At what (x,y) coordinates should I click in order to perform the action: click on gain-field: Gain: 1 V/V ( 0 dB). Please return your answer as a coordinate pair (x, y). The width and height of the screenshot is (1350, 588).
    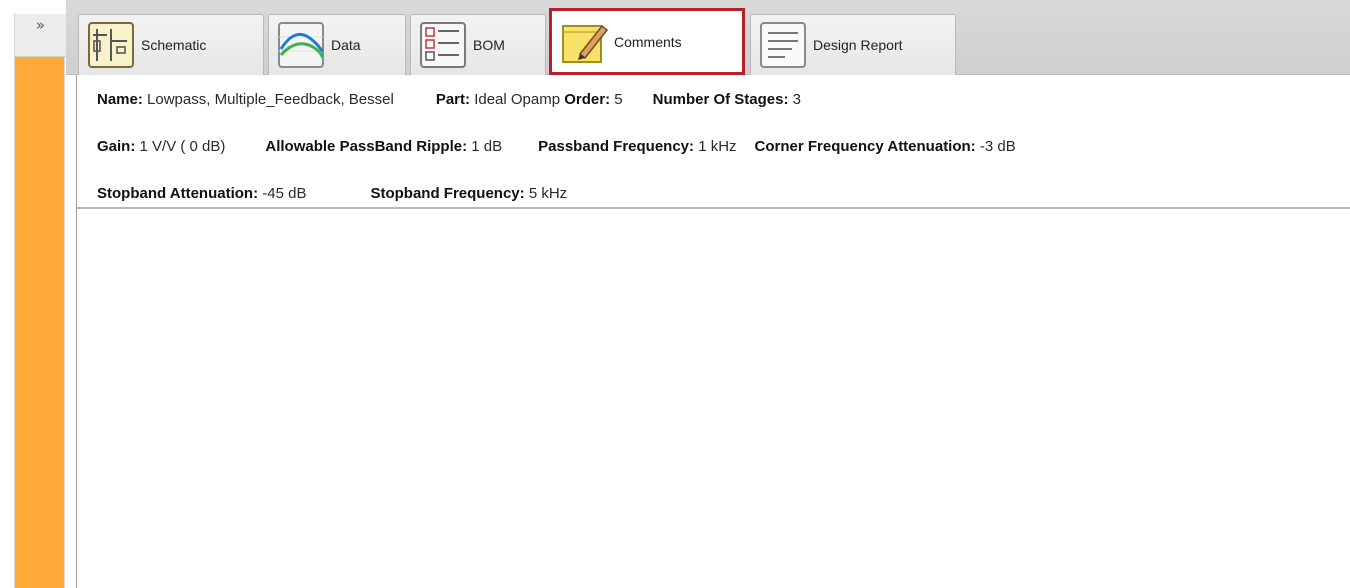
    Looking at the image, I should click on (161, 146).